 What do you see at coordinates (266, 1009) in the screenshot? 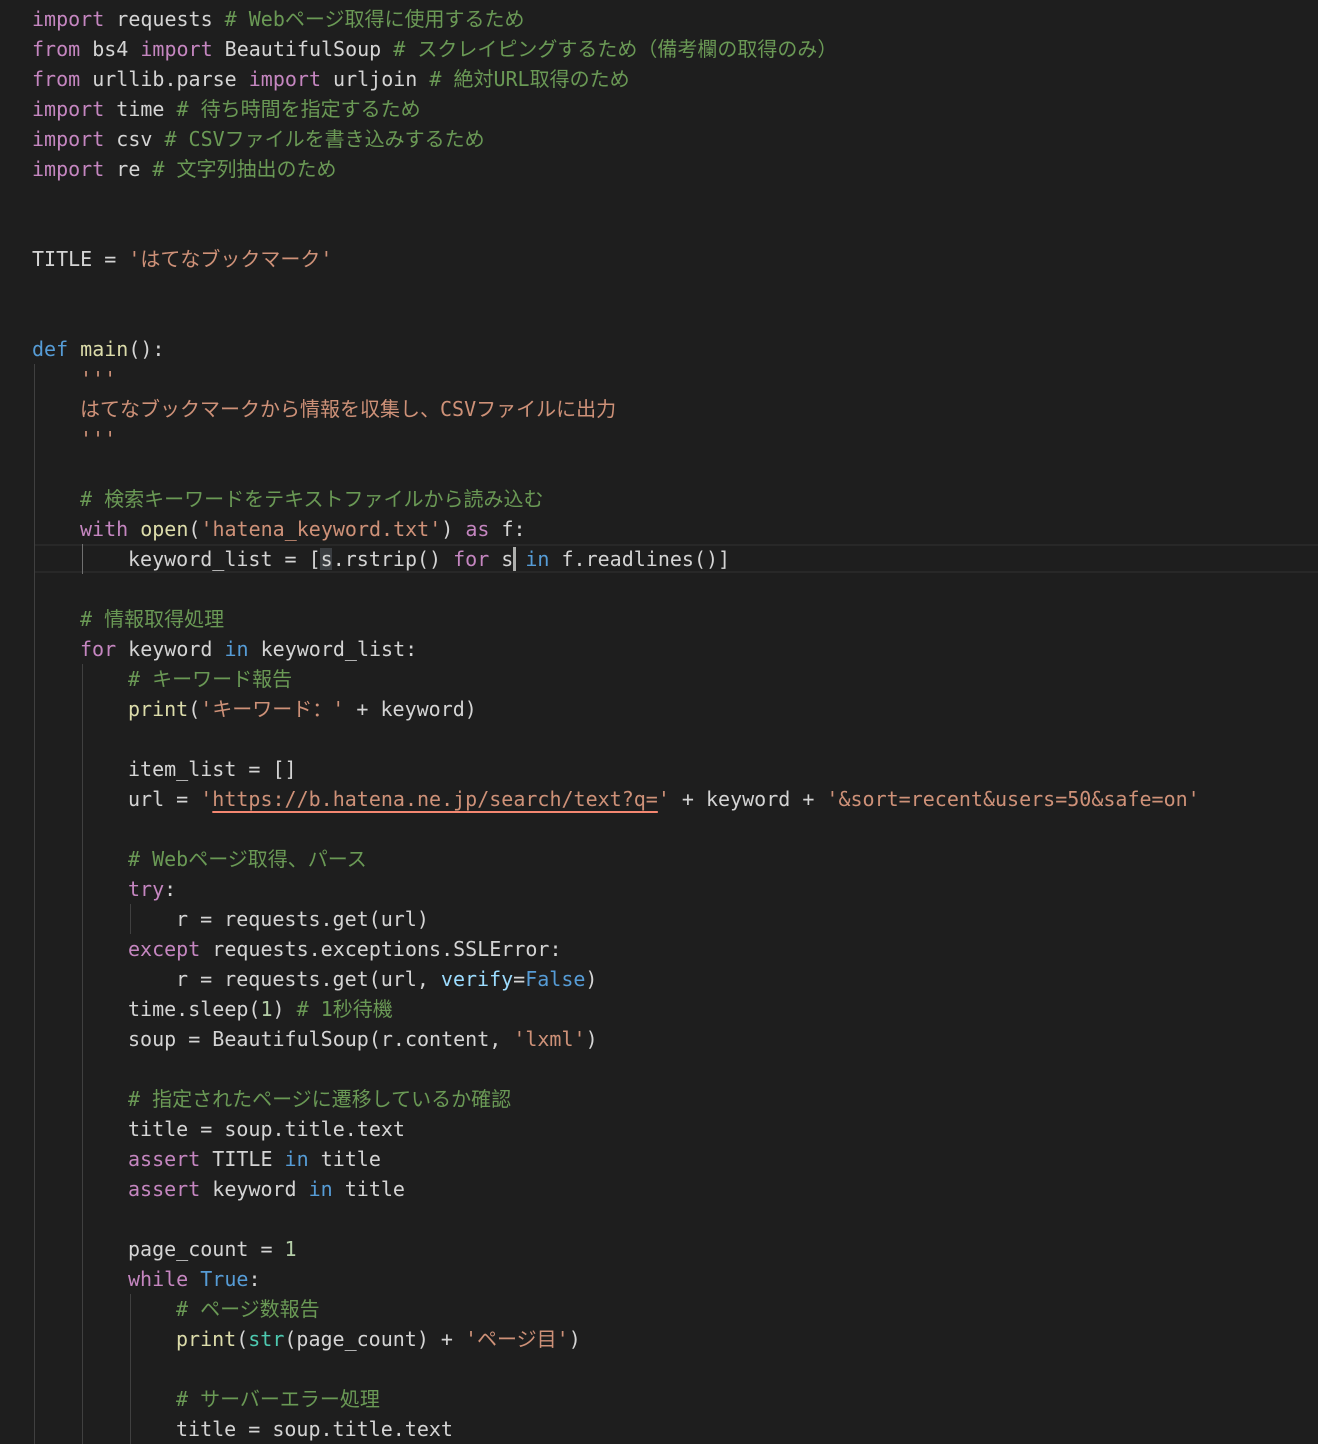
I see `code-token: 1` at bounding box center [266, 1009].